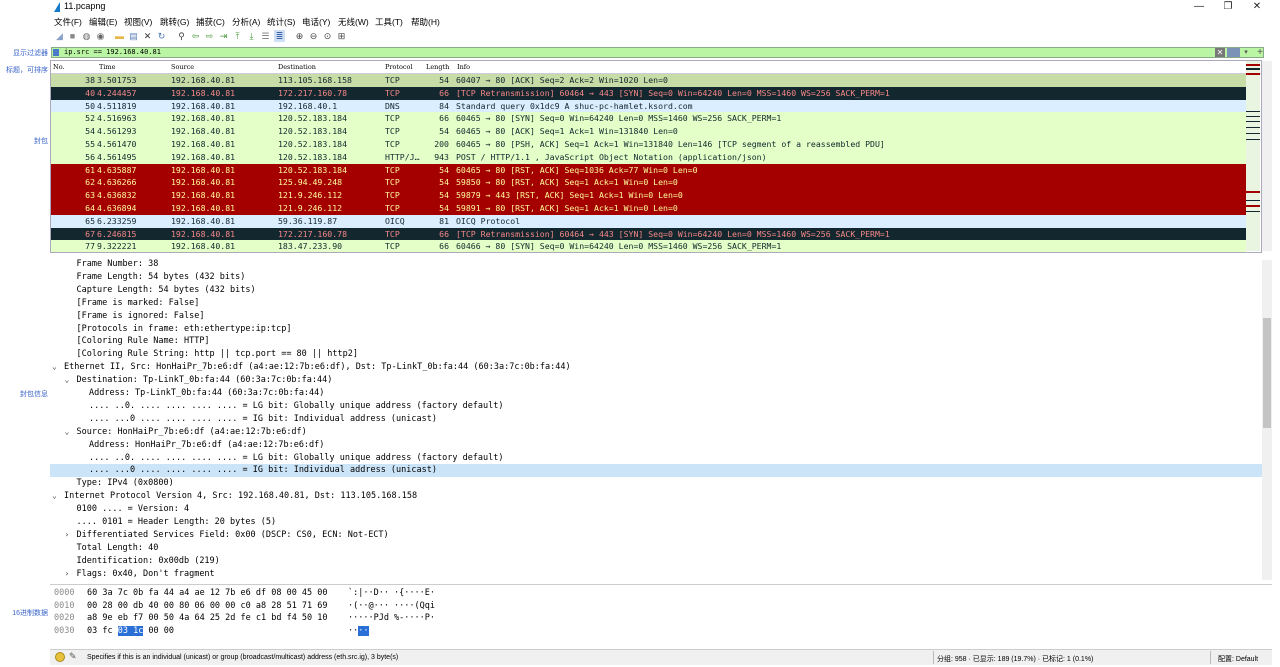 The height and width of the screenshot is (667, 1280). What do you see at coordinates (1199, 7) in the screenshot?
I see `minimize-button: —` at bounding box center [1199, 7].